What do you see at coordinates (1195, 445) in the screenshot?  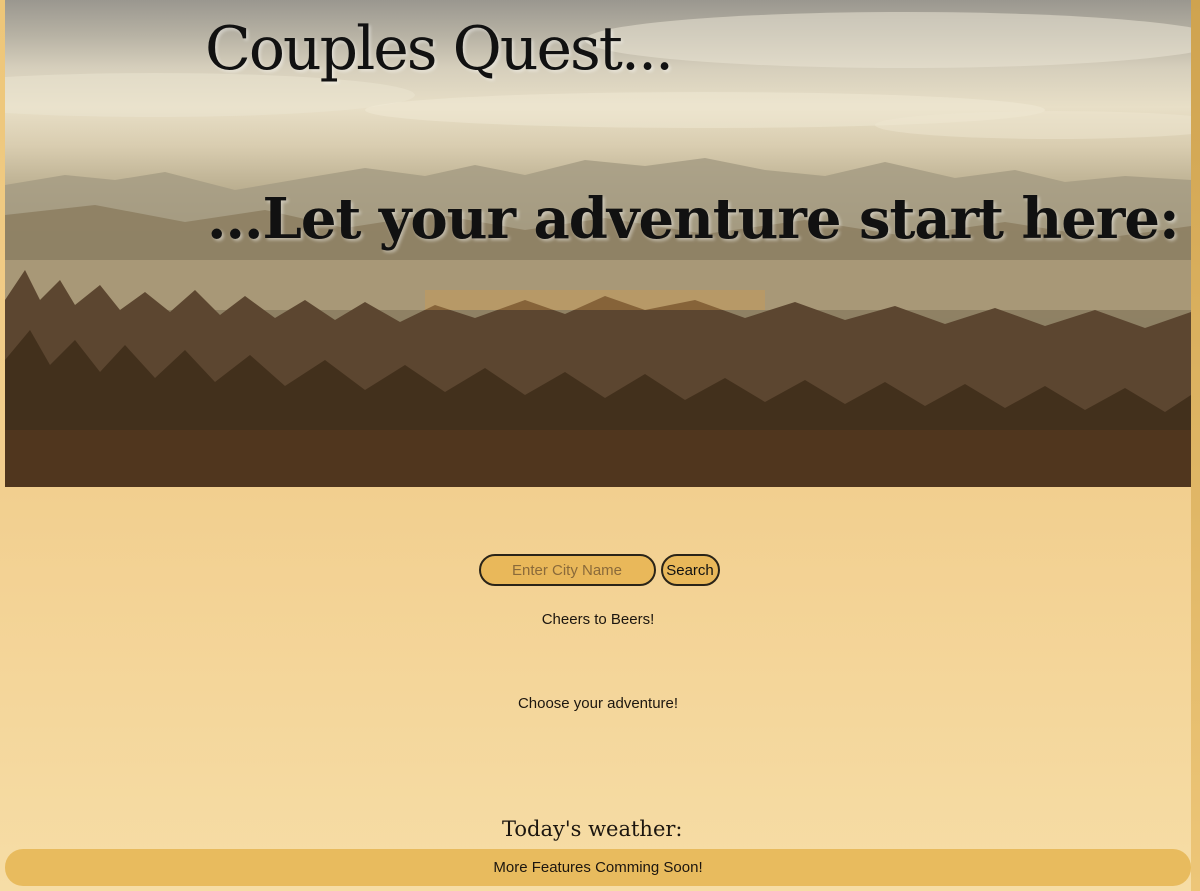 I see `page-edge` at bounding box center [1195, 445].